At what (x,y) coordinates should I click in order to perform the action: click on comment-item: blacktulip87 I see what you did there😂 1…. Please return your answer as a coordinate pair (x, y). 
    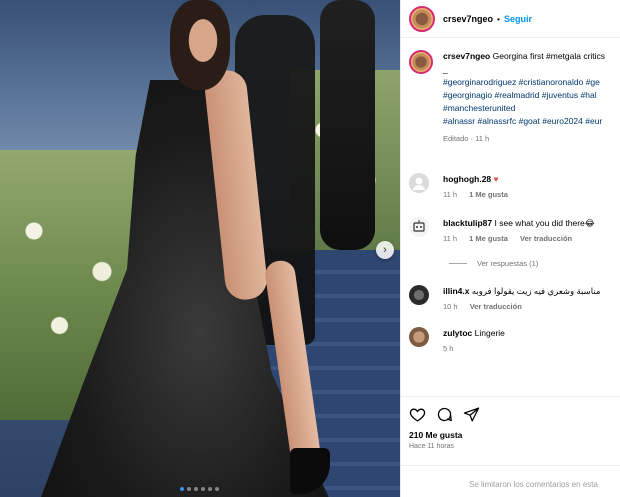
    Looking at the image, I should click on (510, 231).